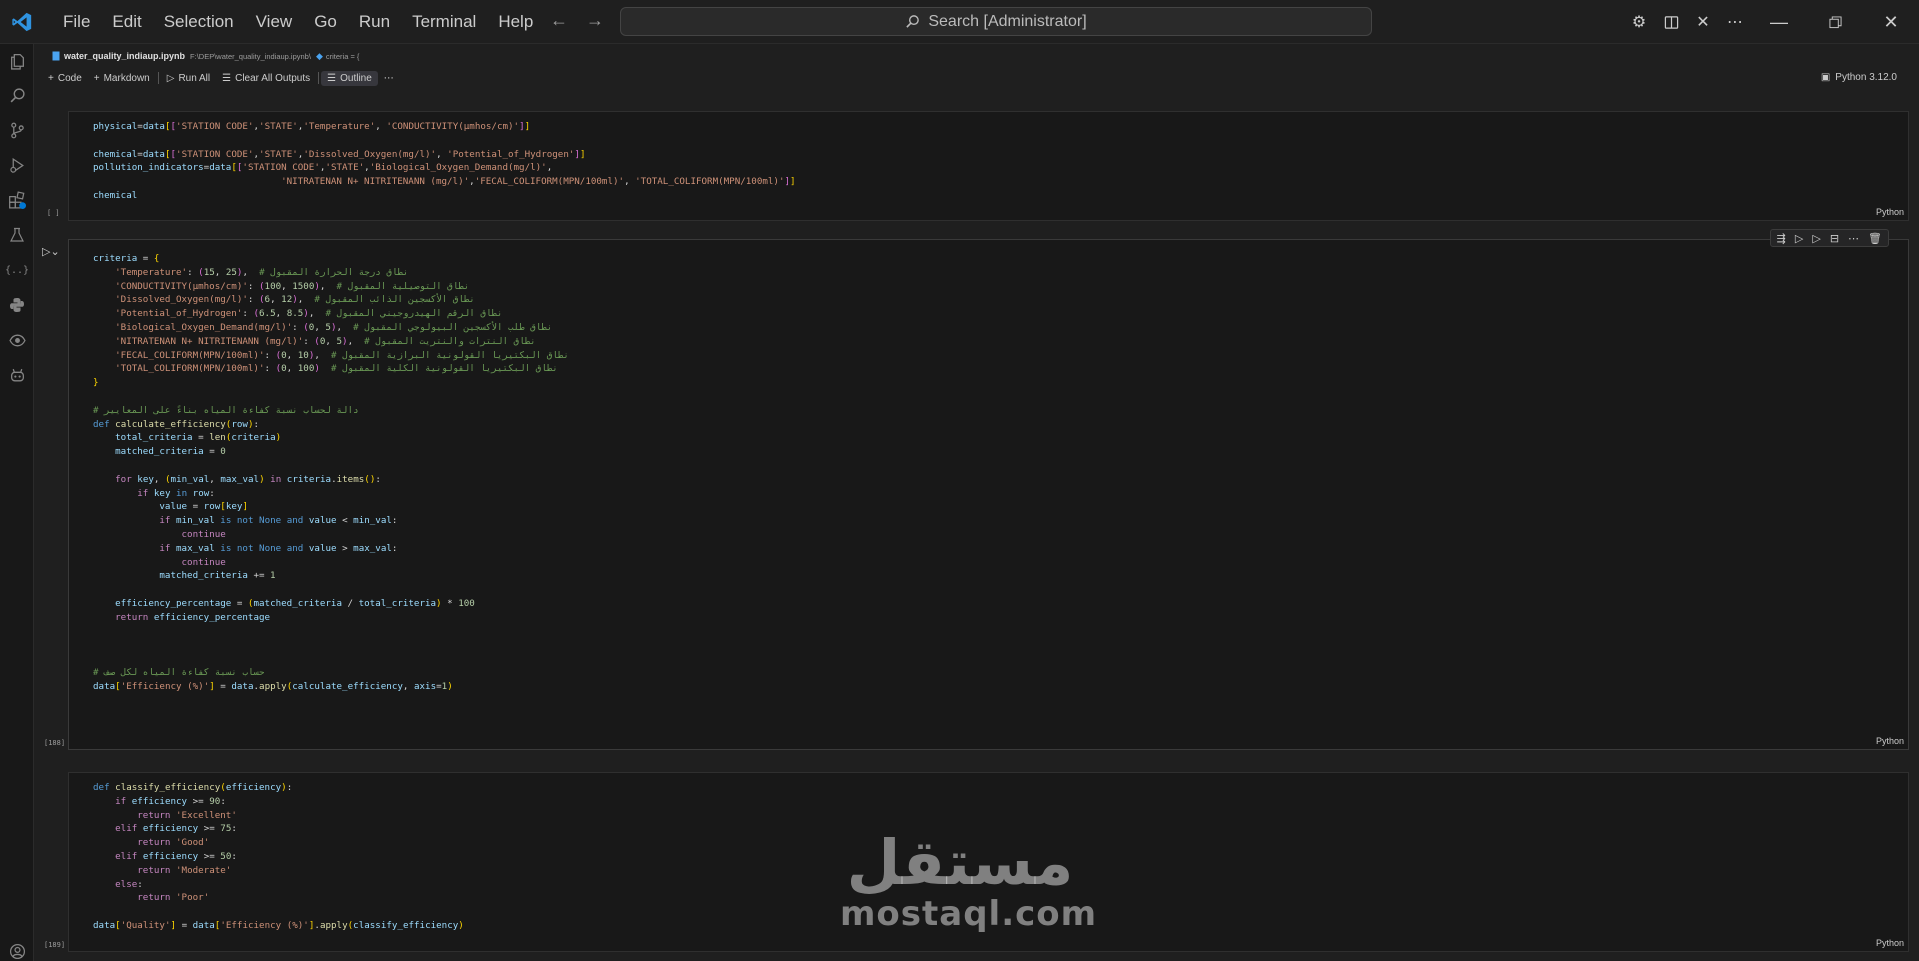 The image size is (1919, 961). What do you see at coordinates (1703, 22) in the screenshot?
I see `close-editor-icon: ✕` at bounding box center [1703, 22].